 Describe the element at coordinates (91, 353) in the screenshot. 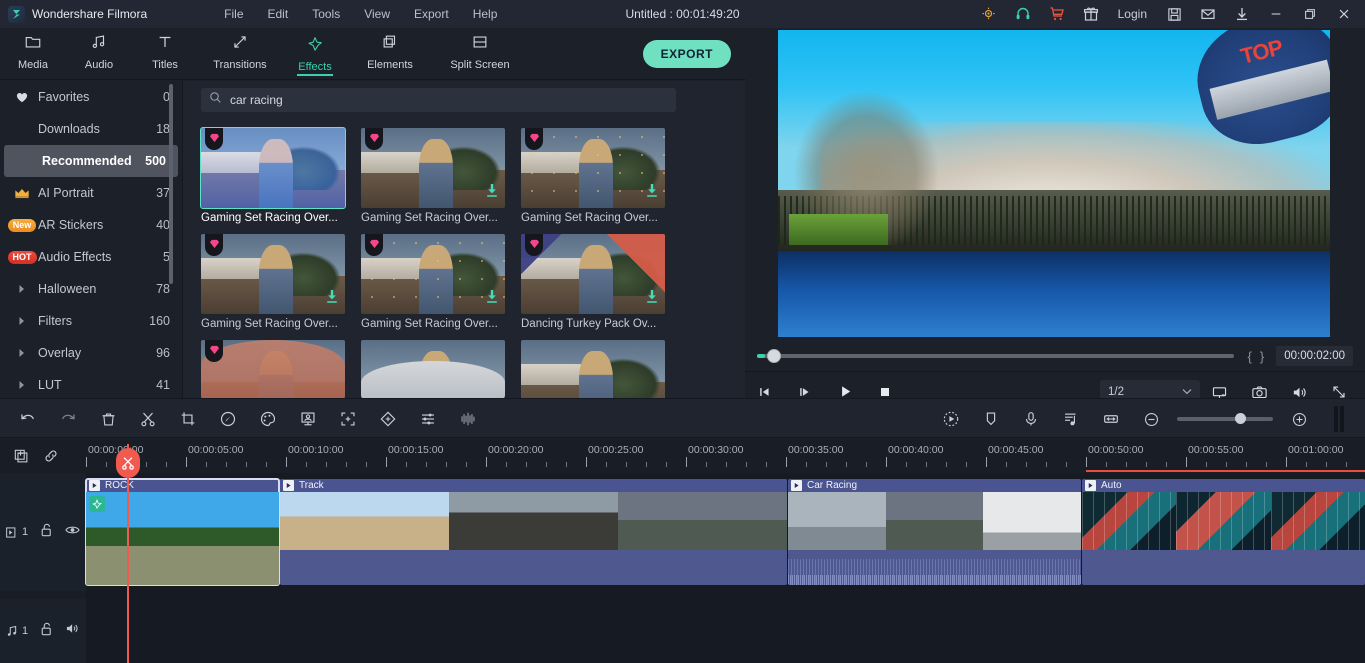

I see `sidebar-item-overlay: Overlay 96` at that location.